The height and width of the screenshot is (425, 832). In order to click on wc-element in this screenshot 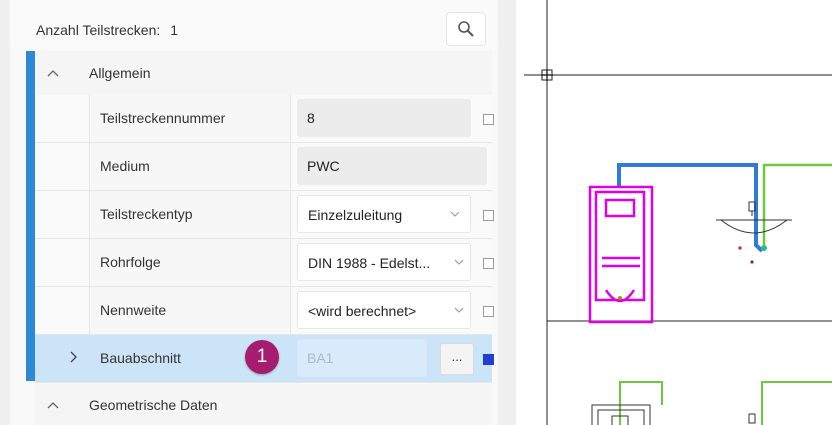, I will do `click(621, 254)`.